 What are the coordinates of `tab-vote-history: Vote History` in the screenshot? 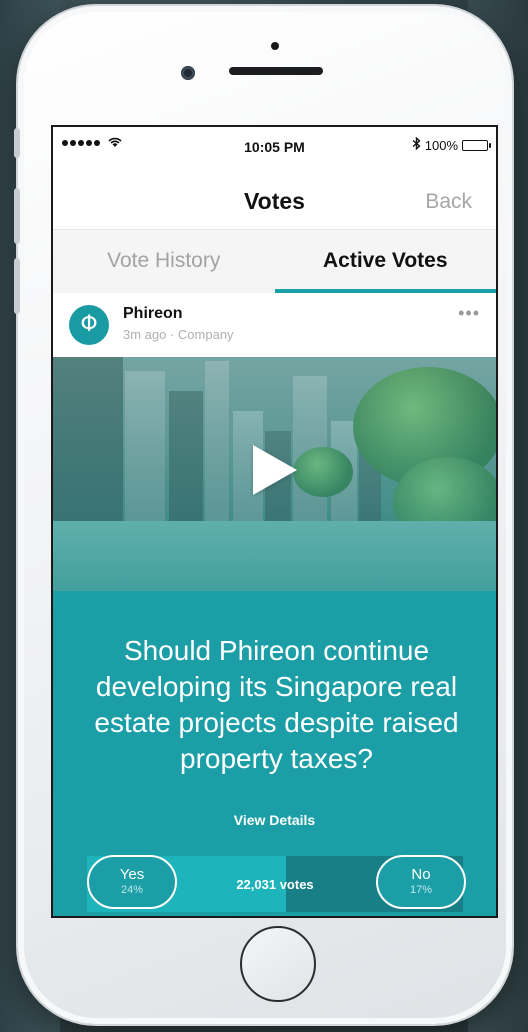 It's located at (164, 261).